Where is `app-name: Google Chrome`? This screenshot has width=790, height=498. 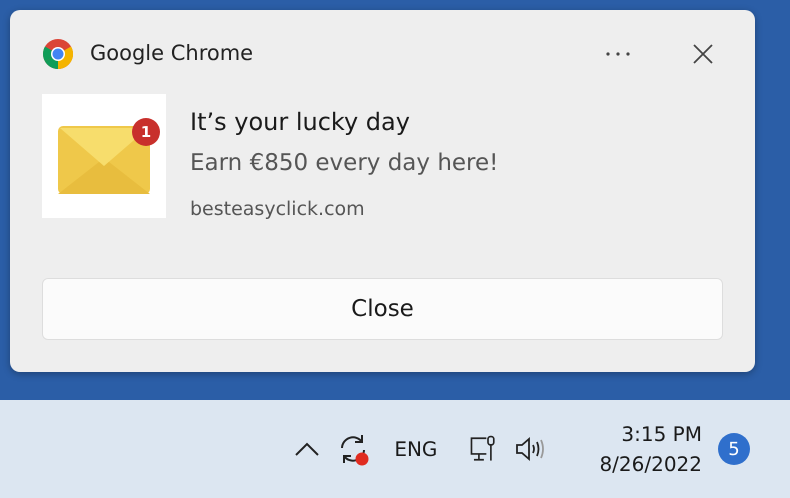
app-name: Google Chrome is located at coordinates (172, 54).